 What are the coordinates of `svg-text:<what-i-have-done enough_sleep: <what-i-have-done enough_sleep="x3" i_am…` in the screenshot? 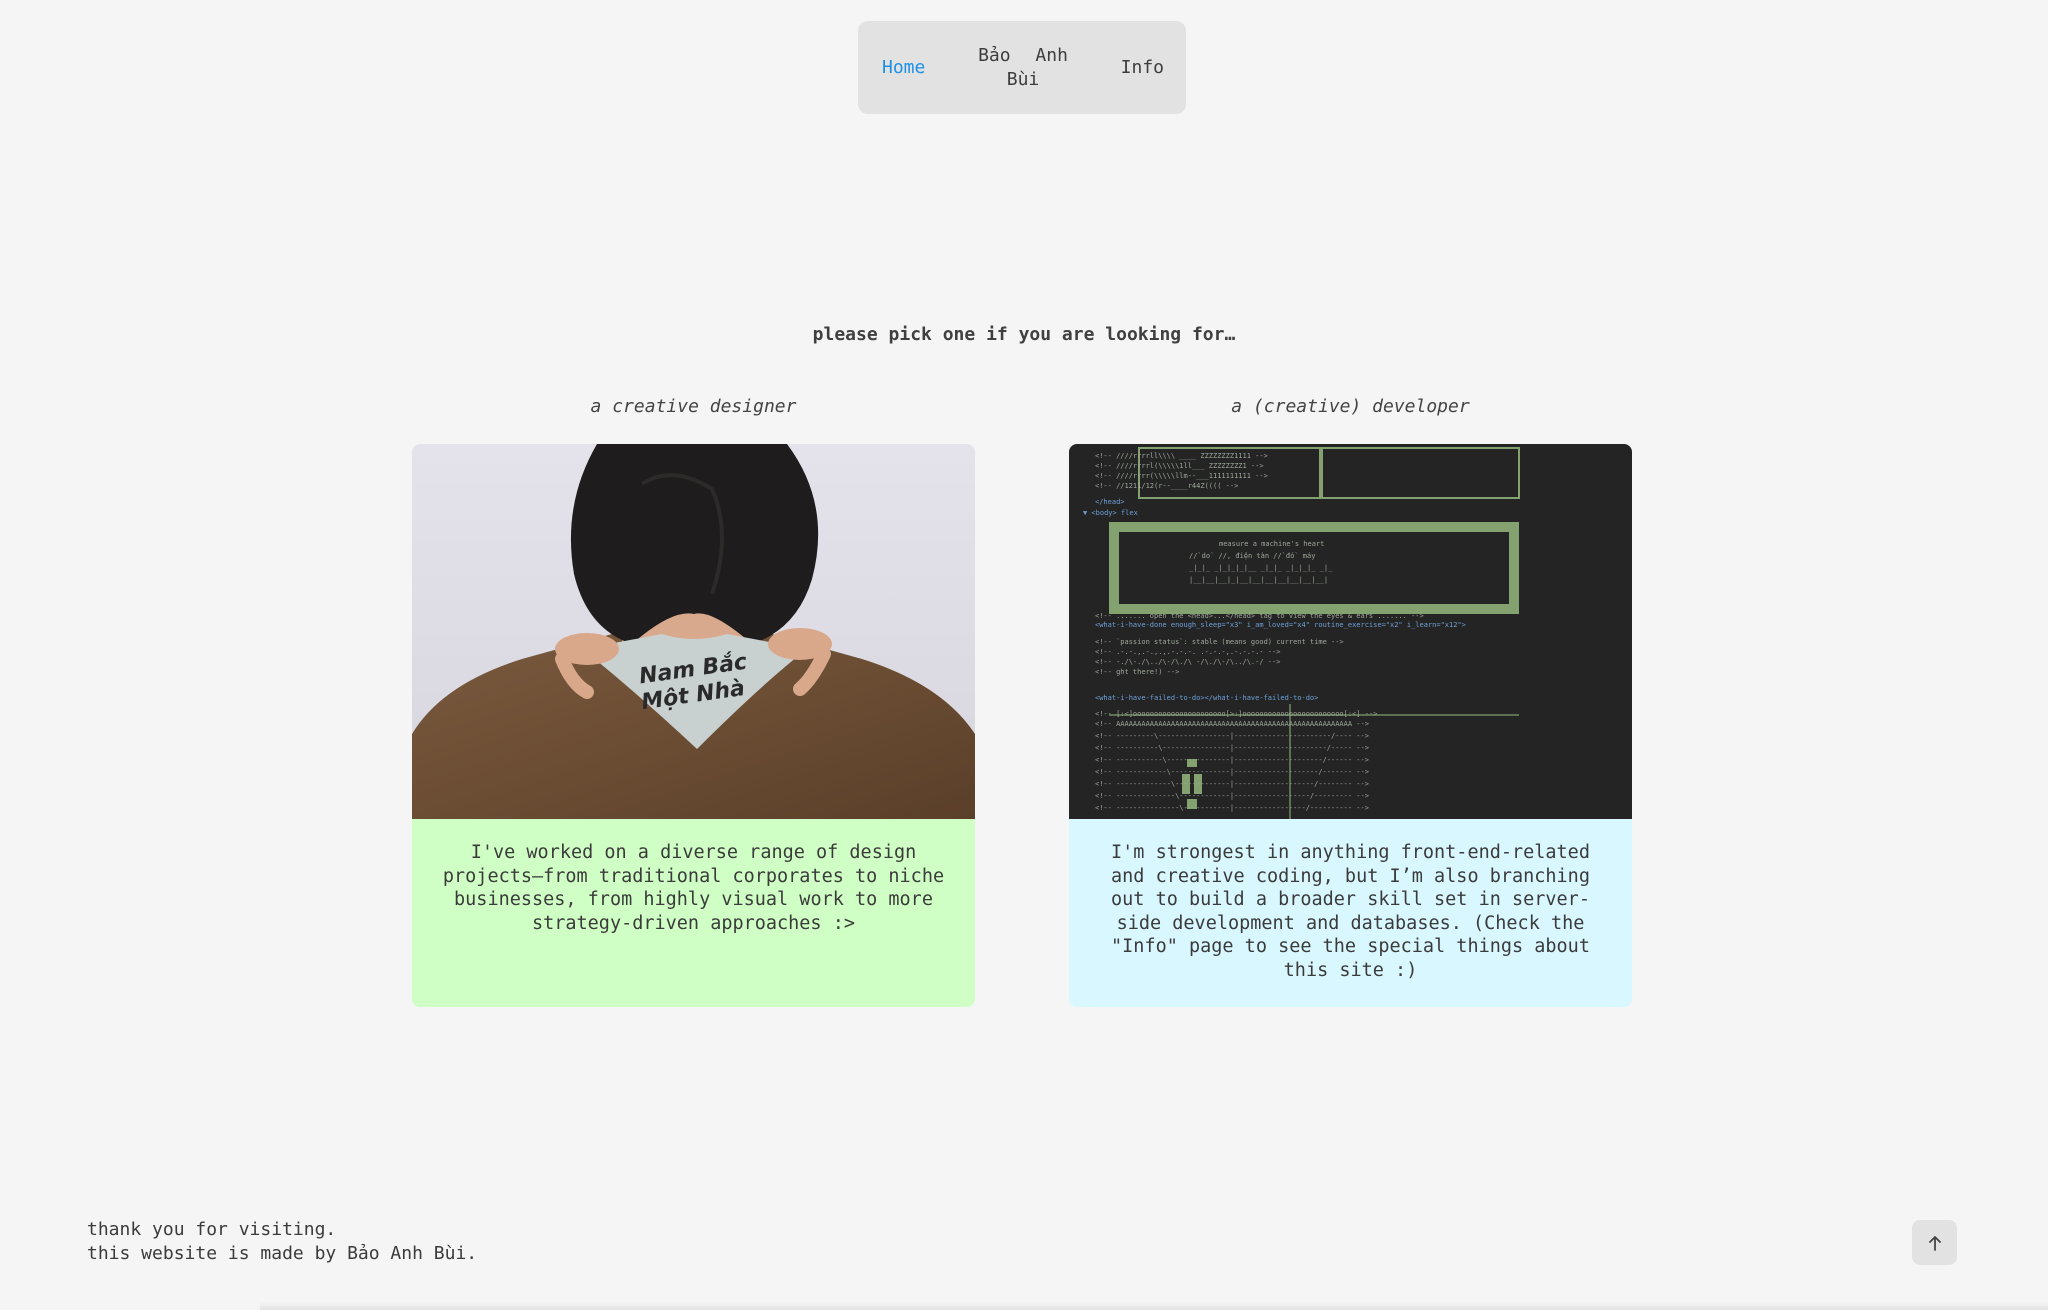 It's located at (1280, 625).